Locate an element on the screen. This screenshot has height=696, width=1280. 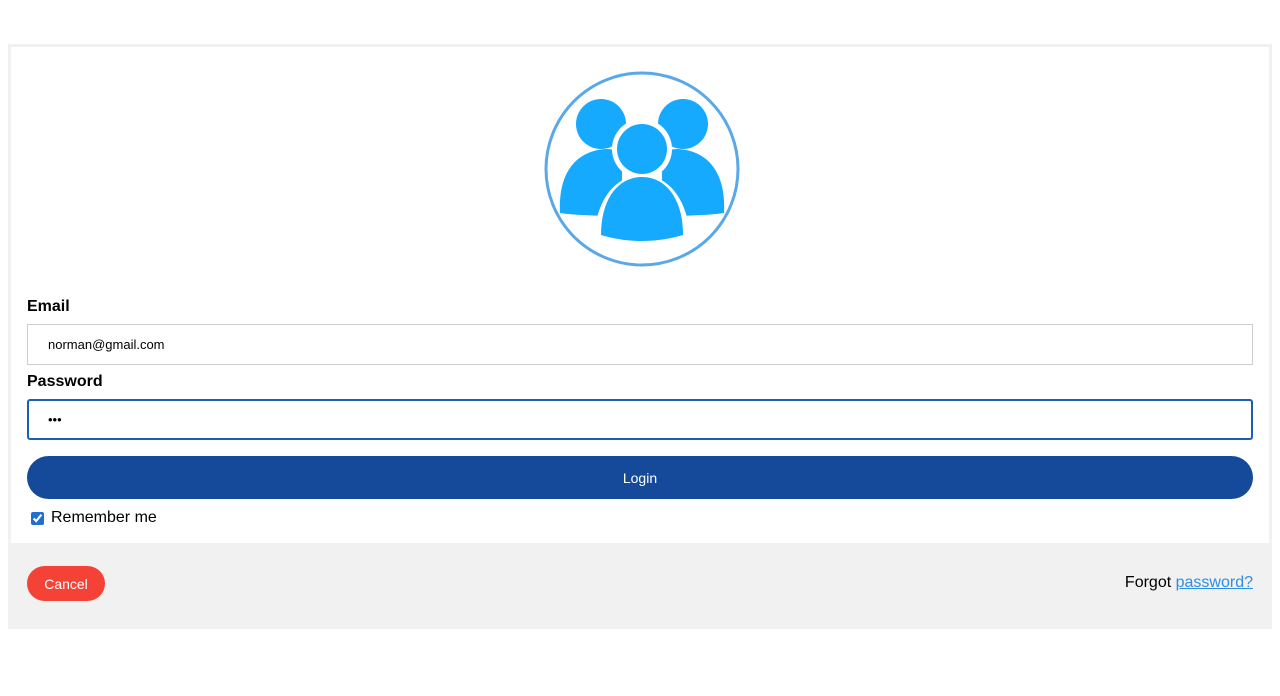
password-label: Password is located at coordinates (65, 381).